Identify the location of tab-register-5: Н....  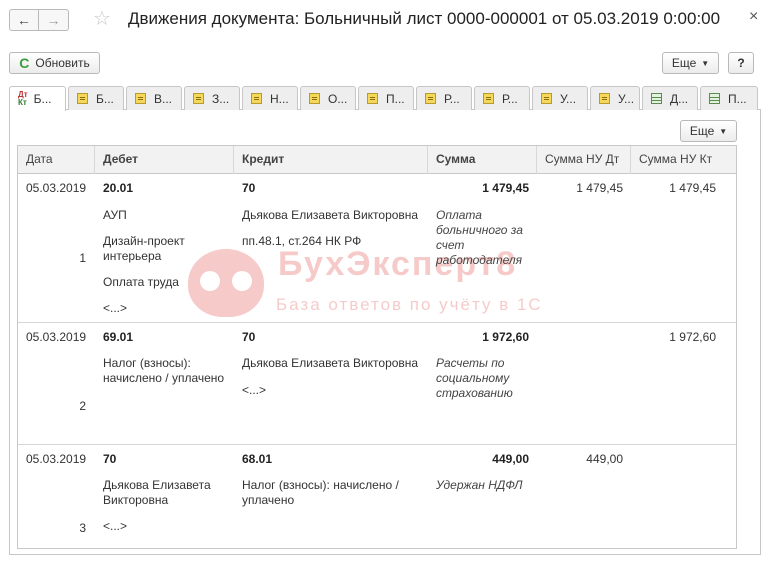
(270, 98).